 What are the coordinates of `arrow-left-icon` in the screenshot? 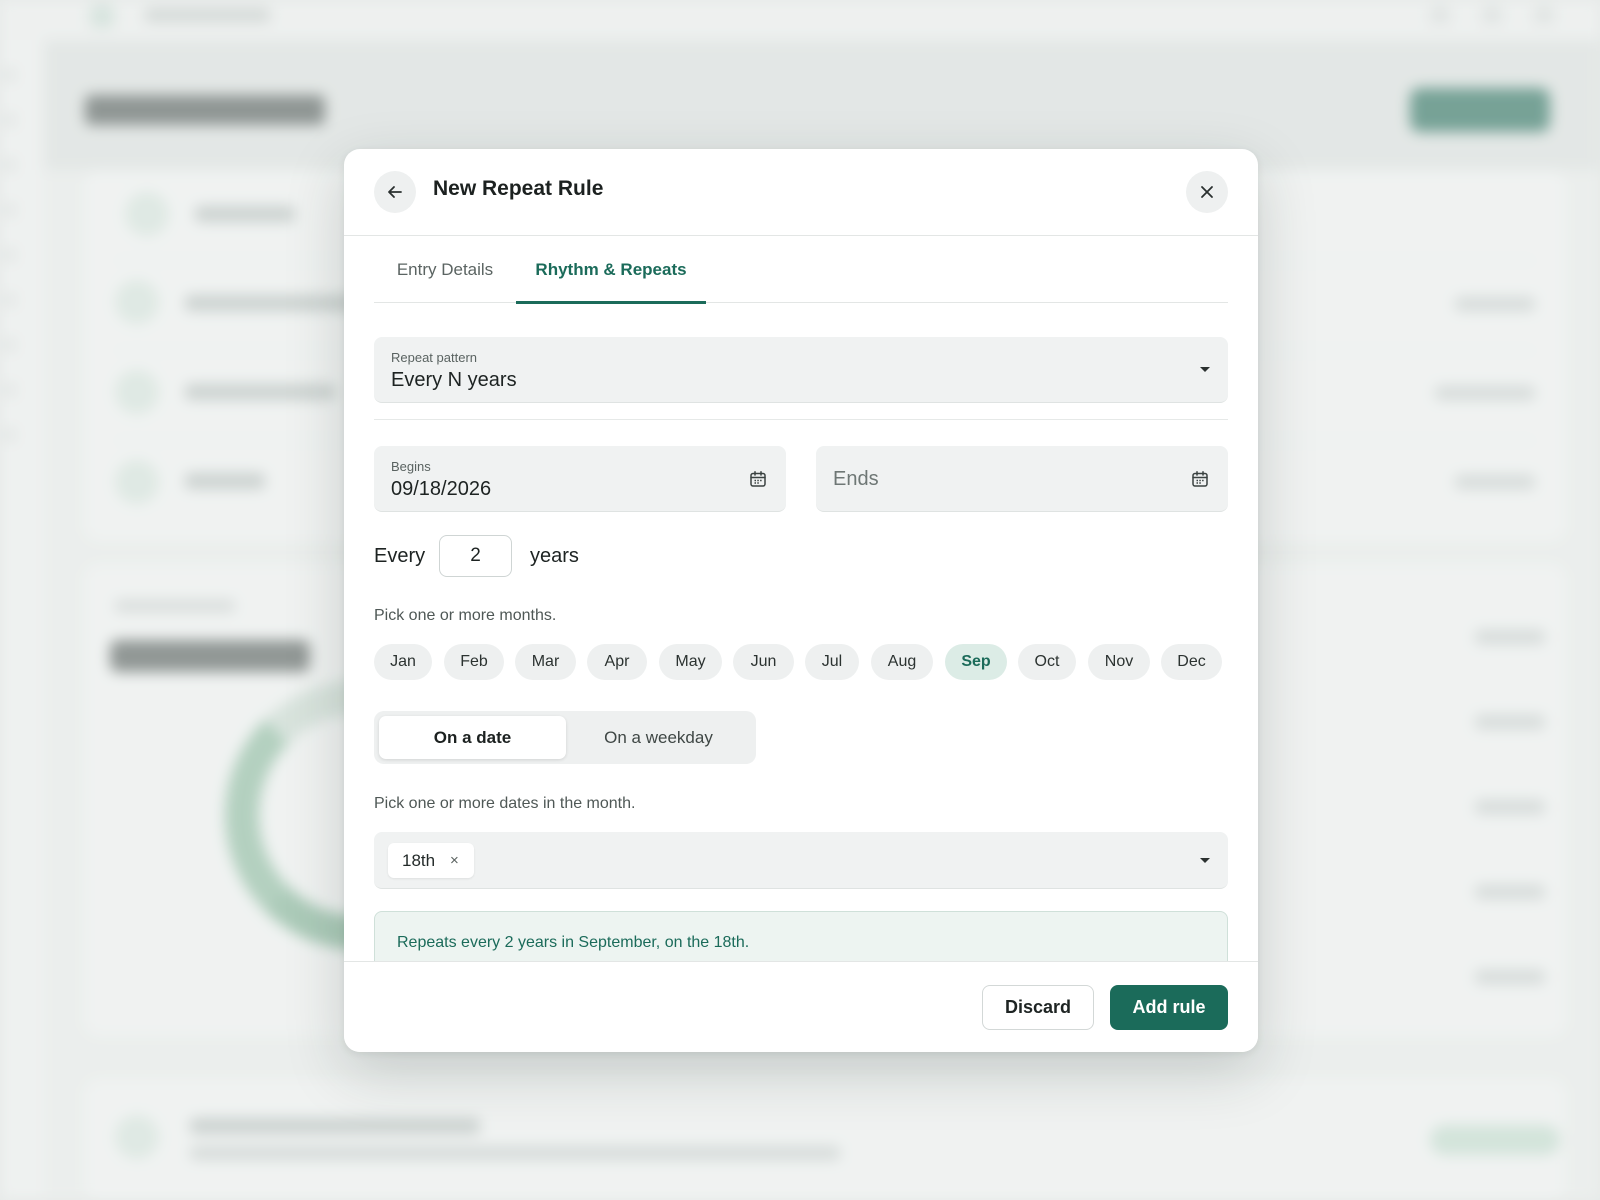 It's located at (395, 192).